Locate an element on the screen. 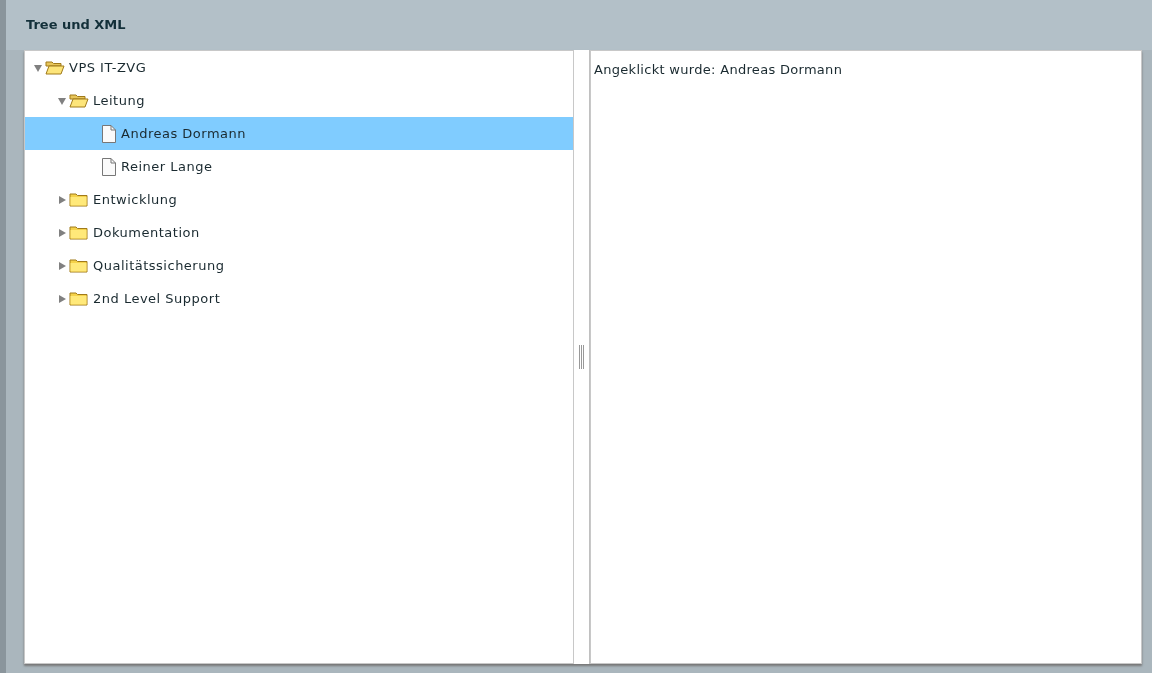 This screenshot has width=1152, height=673. tree-item: Reiner Lange is located at coordinates (299, 166).